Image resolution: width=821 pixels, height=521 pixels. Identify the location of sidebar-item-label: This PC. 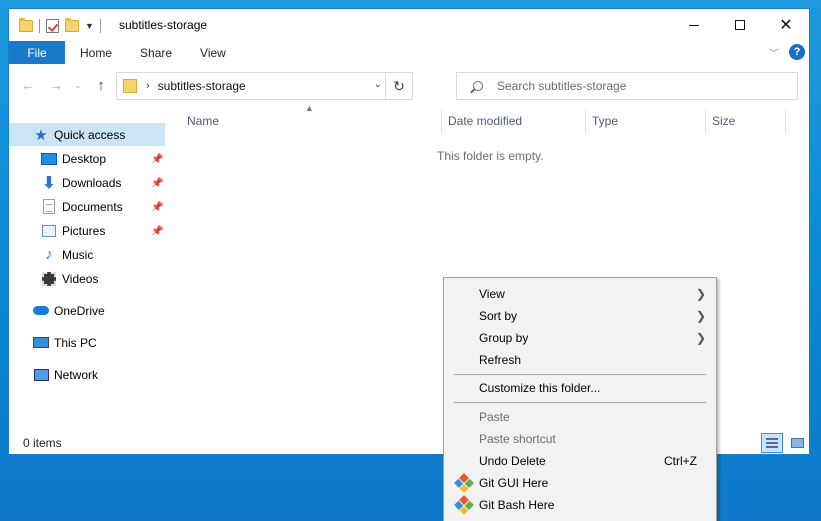
(75, 342).